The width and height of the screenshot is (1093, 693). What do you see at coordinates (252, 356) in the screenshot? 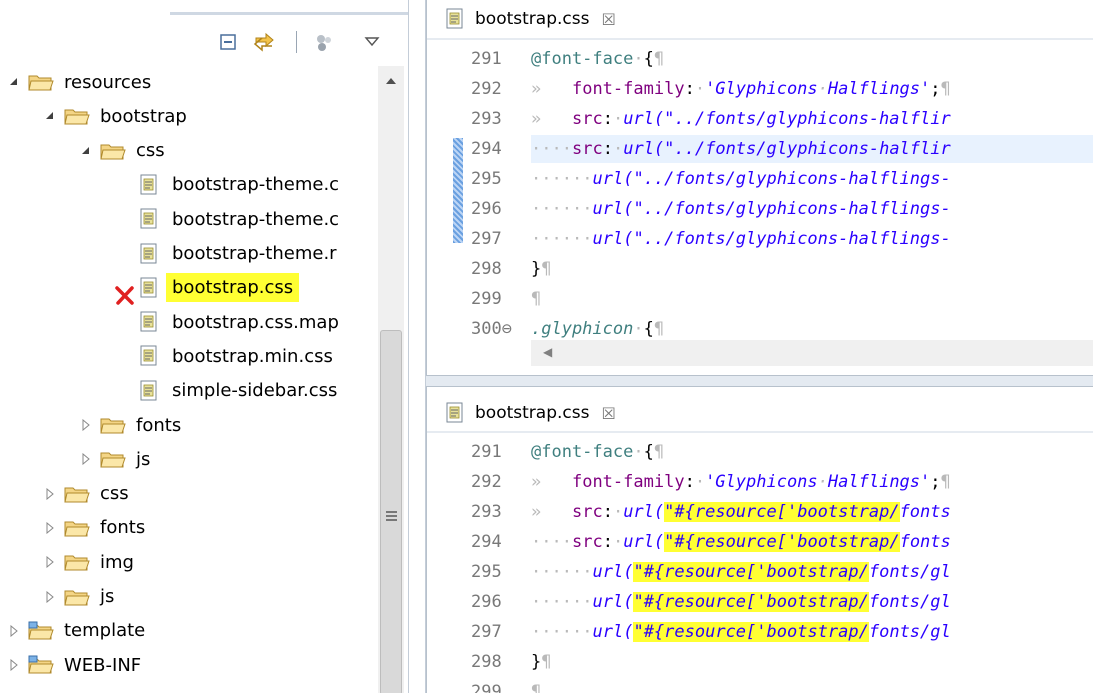
I see `tree-item-label: bootstrap.min.css` at bounding box center [252, 356].